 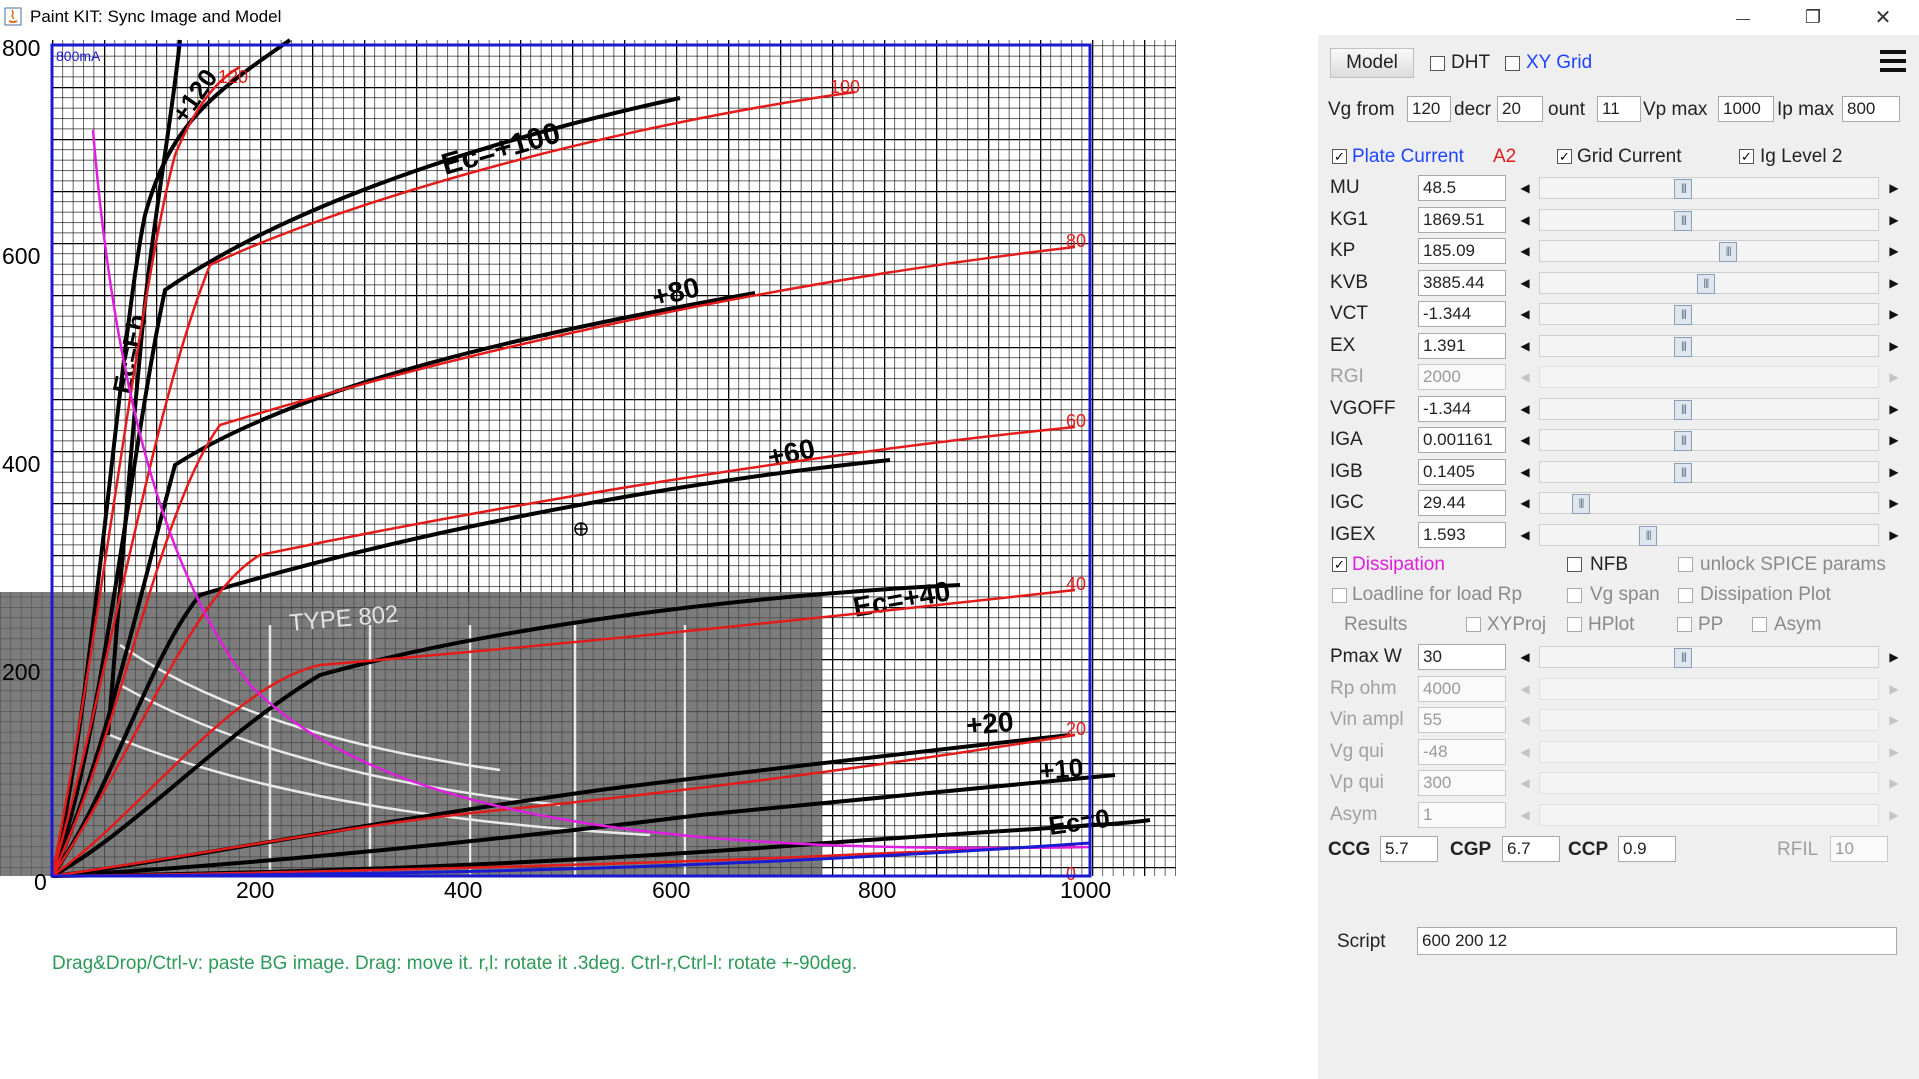 I want to click on dissipation-checkbox: ✓, so click(x=1339, y=564).